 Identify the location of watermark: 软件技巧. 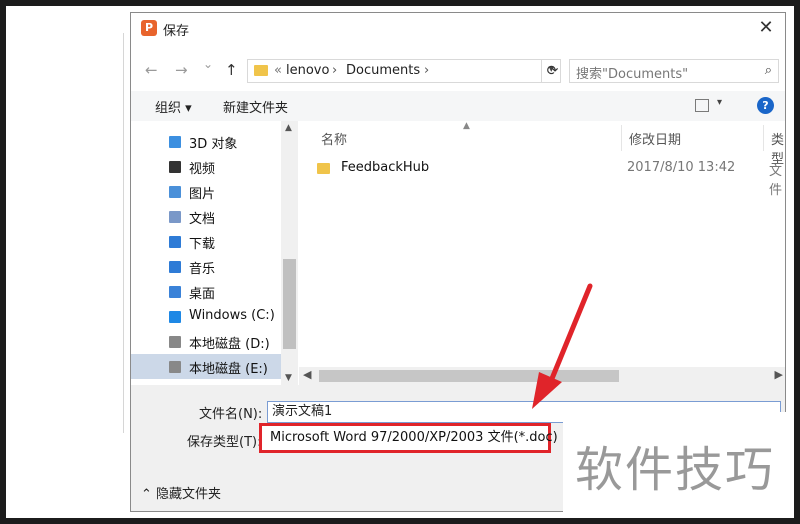
(678, 465).